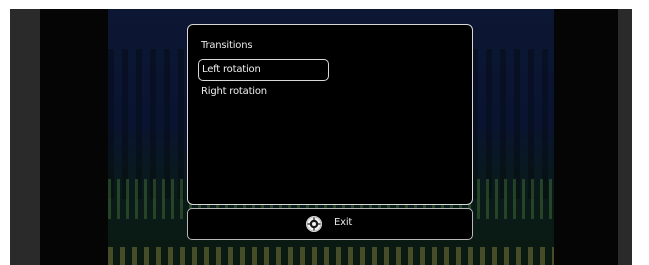  What do you see at coordinates (231, 69) in the screenshot?
I see `menu-option-label: Left rotation` at bounding box center [231, 69].